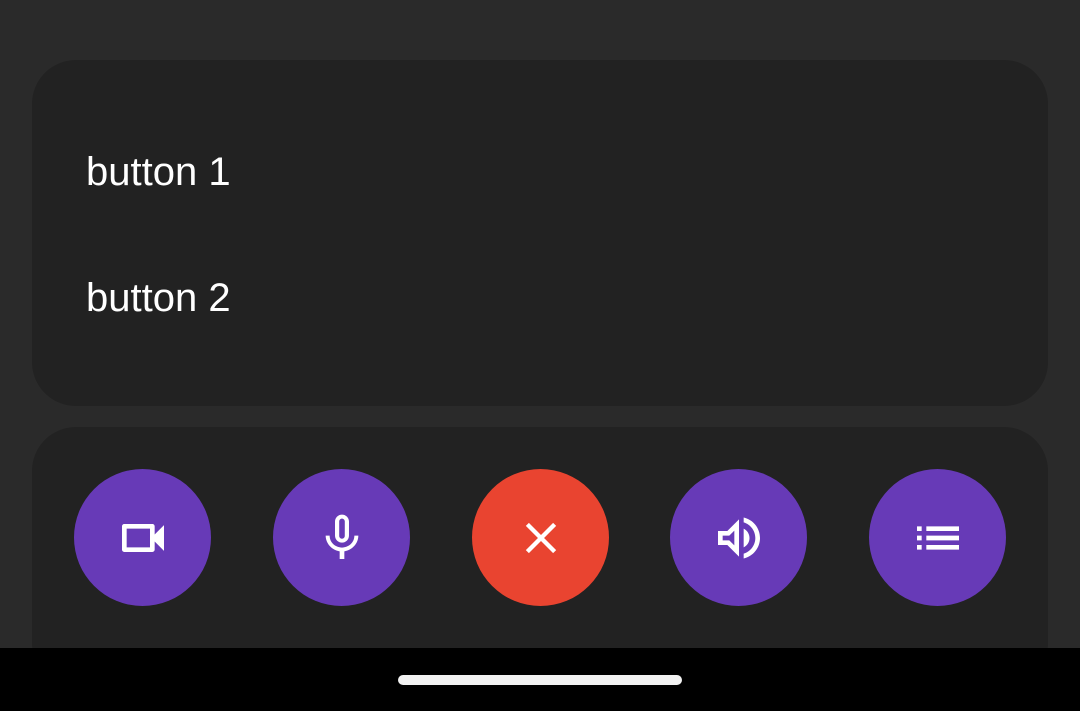 Image resolution: width=1080 pixels, height=711 pixels. I want to click on menu-item-button-2: button 2, so click(158, 298).